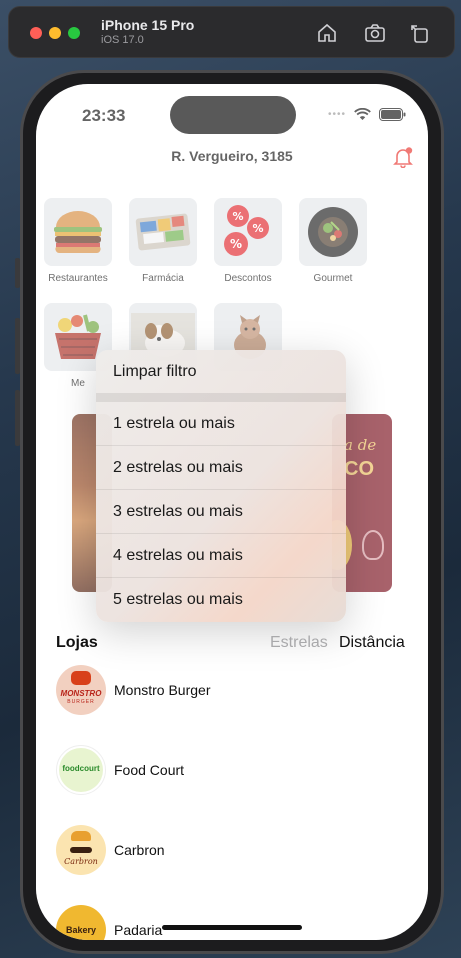 The width and height of the screenshot is (461, 958). Describe the element at coordinates (109, 922) in the screenshot. I see `store-row: Bakery Padaria` at that location.